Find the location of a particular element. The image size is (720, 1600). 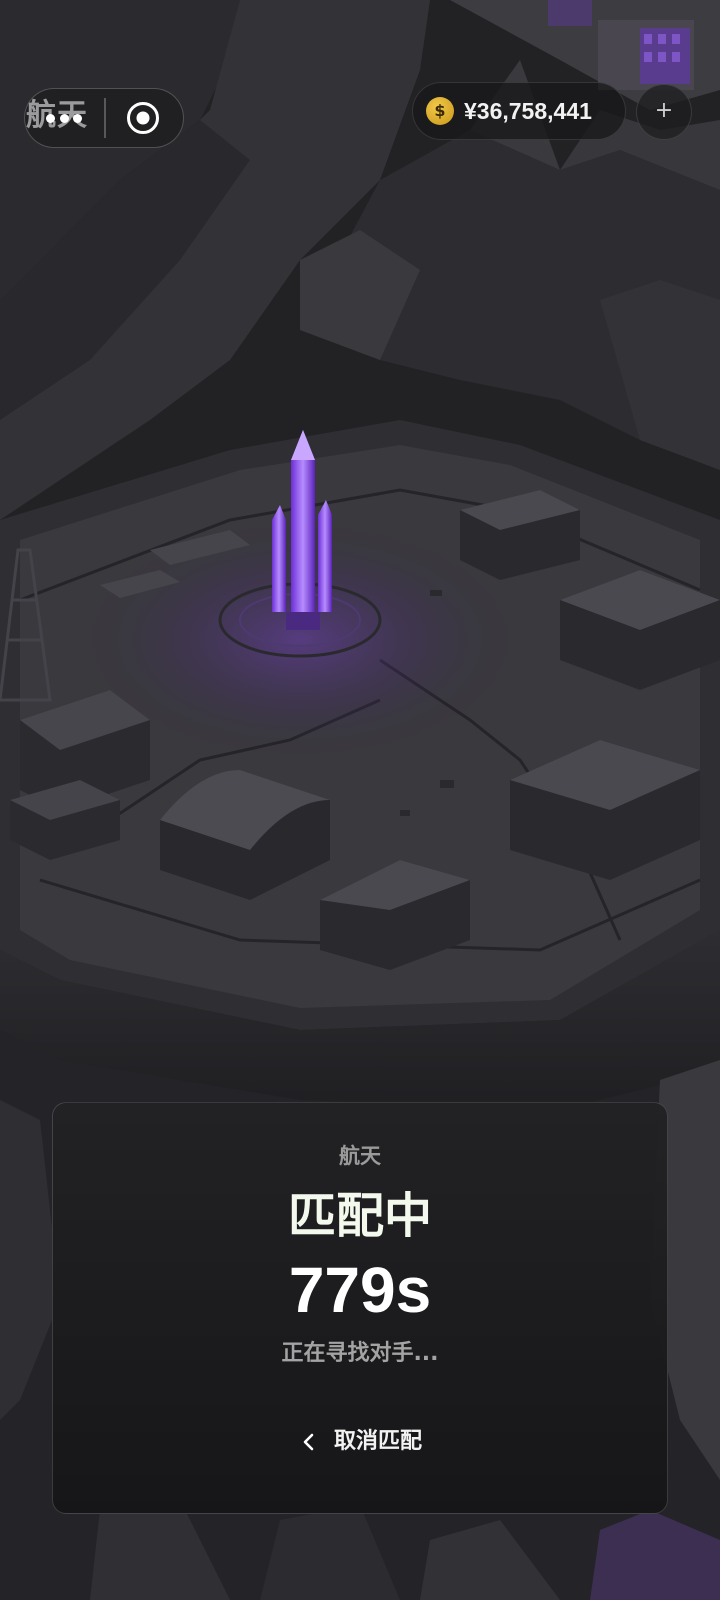

matching-status: 匹配中 is located at coordinates (359, 1216).